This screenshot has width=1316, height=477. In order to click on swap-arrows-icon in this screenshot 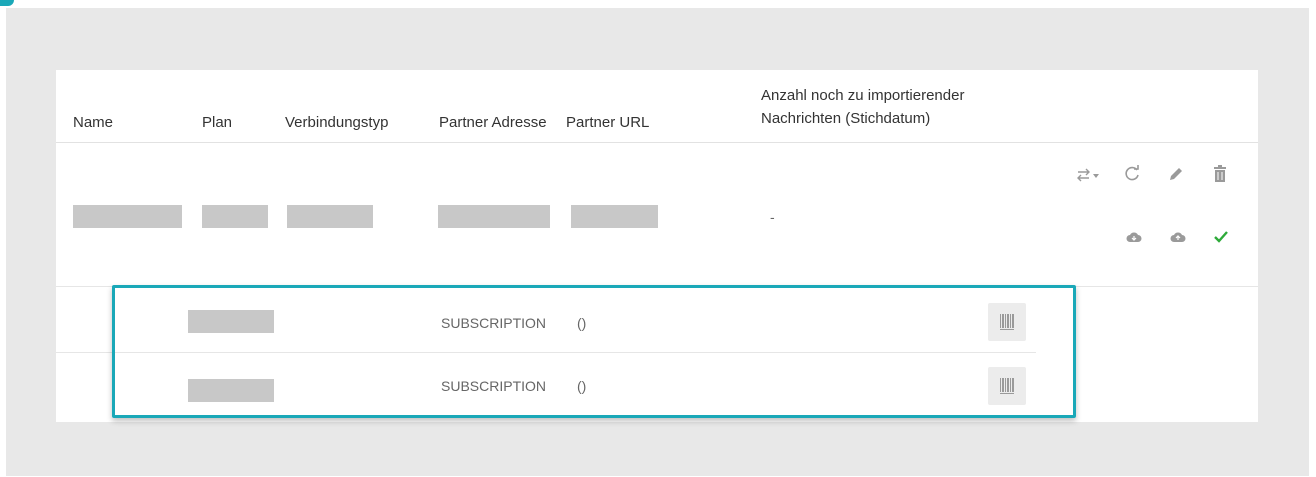, I will do `click(1087, 175)`.